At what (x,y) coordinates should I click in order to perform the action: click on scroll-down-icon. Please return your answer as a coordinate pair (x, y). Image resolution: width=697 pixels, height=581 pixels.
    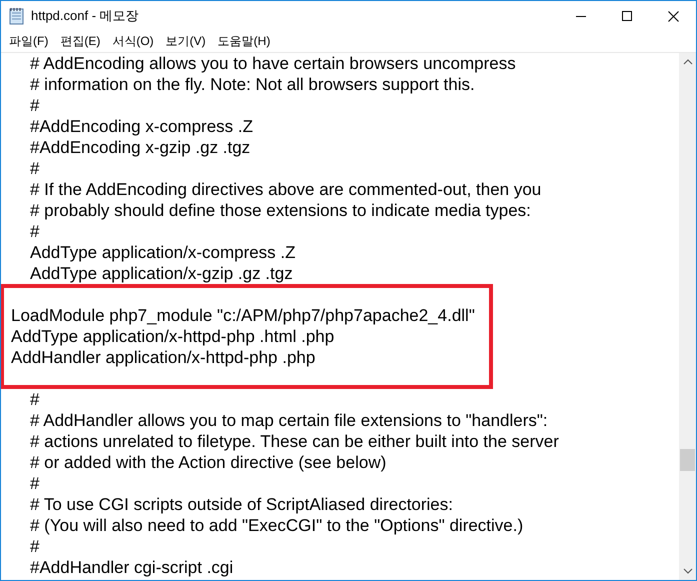
    Looking at the image, I should click on (687, 571).